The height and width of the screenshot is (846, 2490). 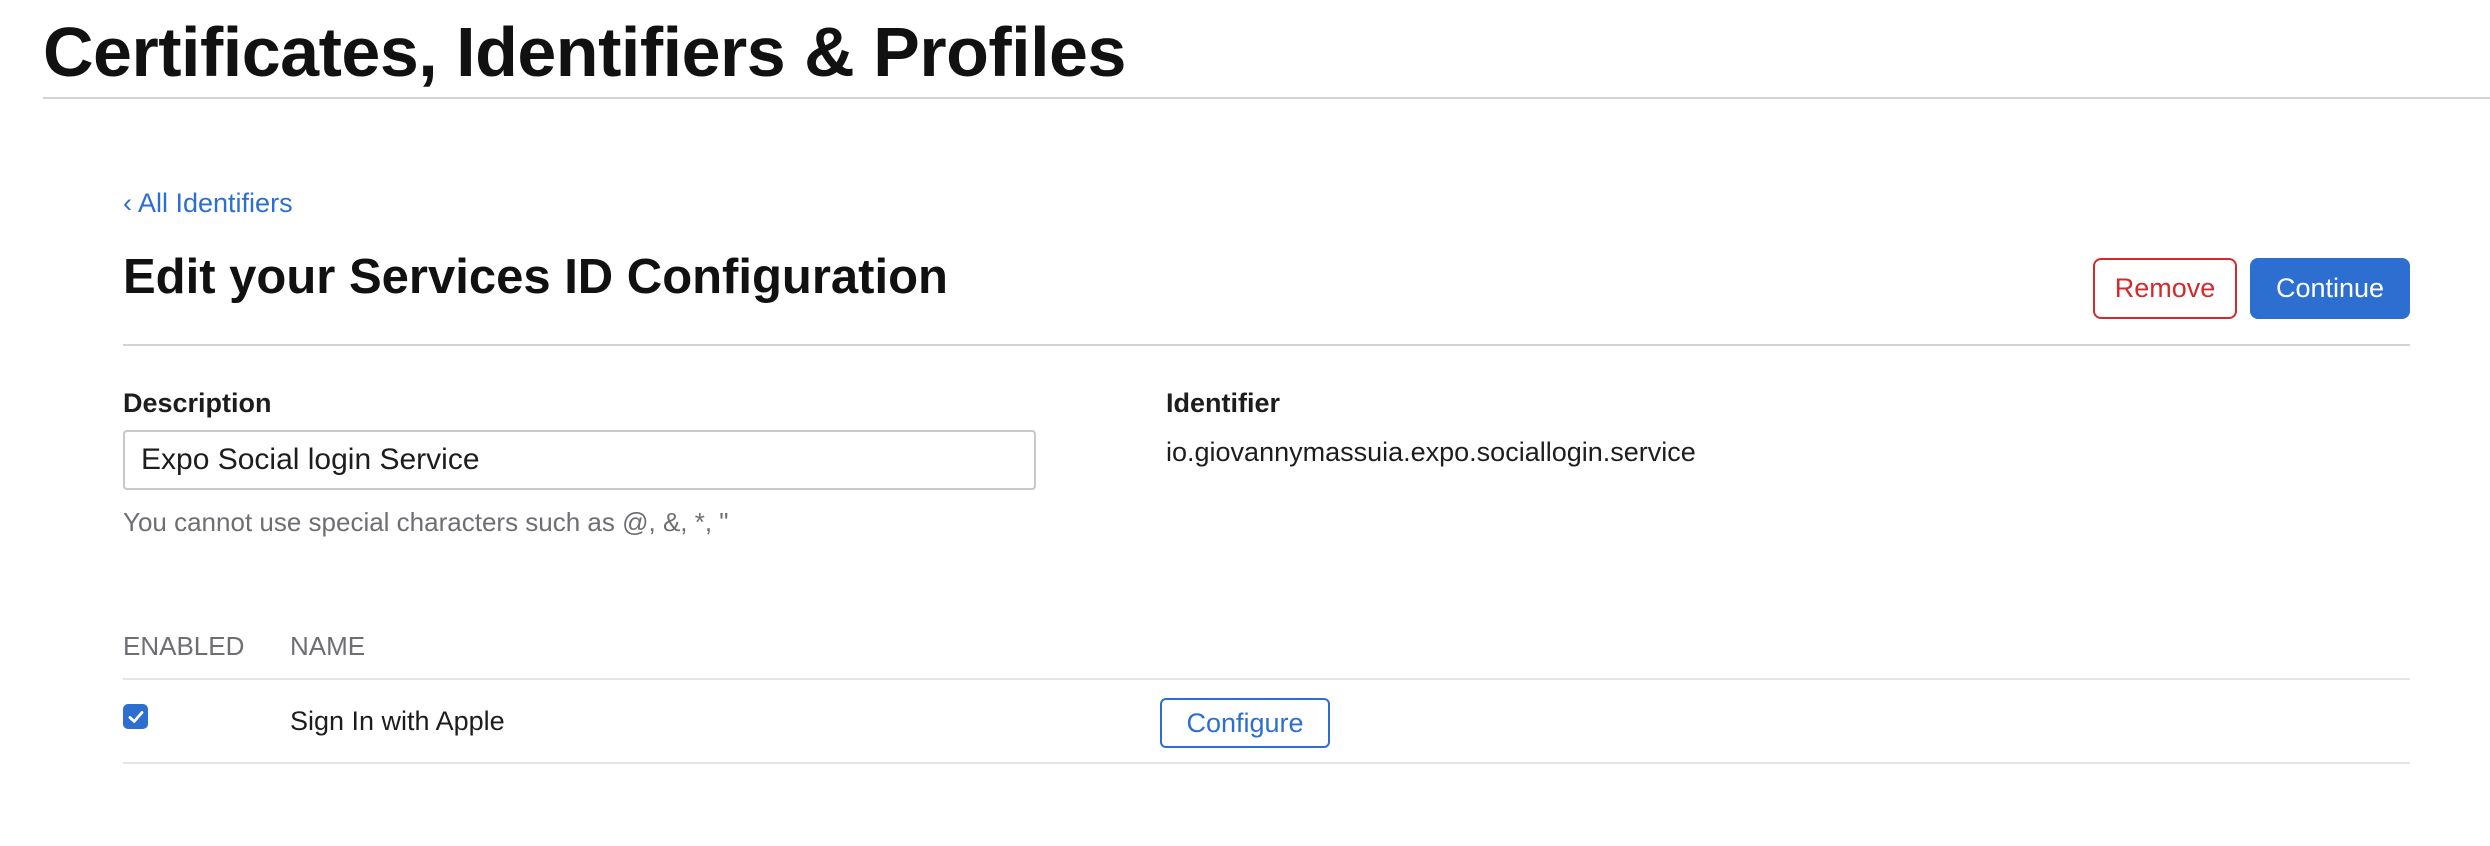 I want to click on checkmark-icon, so click(x=135, y=716).